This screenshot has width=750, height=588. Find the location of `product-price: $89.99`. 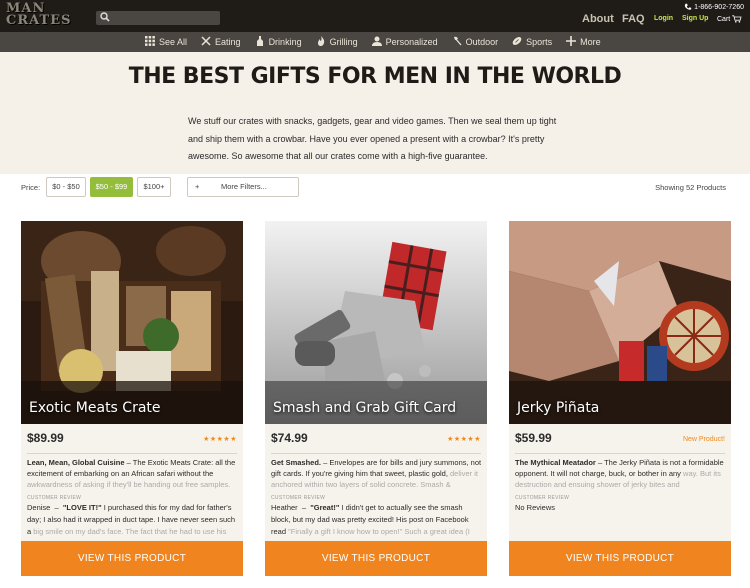

product-price: $89.99 is located at coordinates (45, 438).